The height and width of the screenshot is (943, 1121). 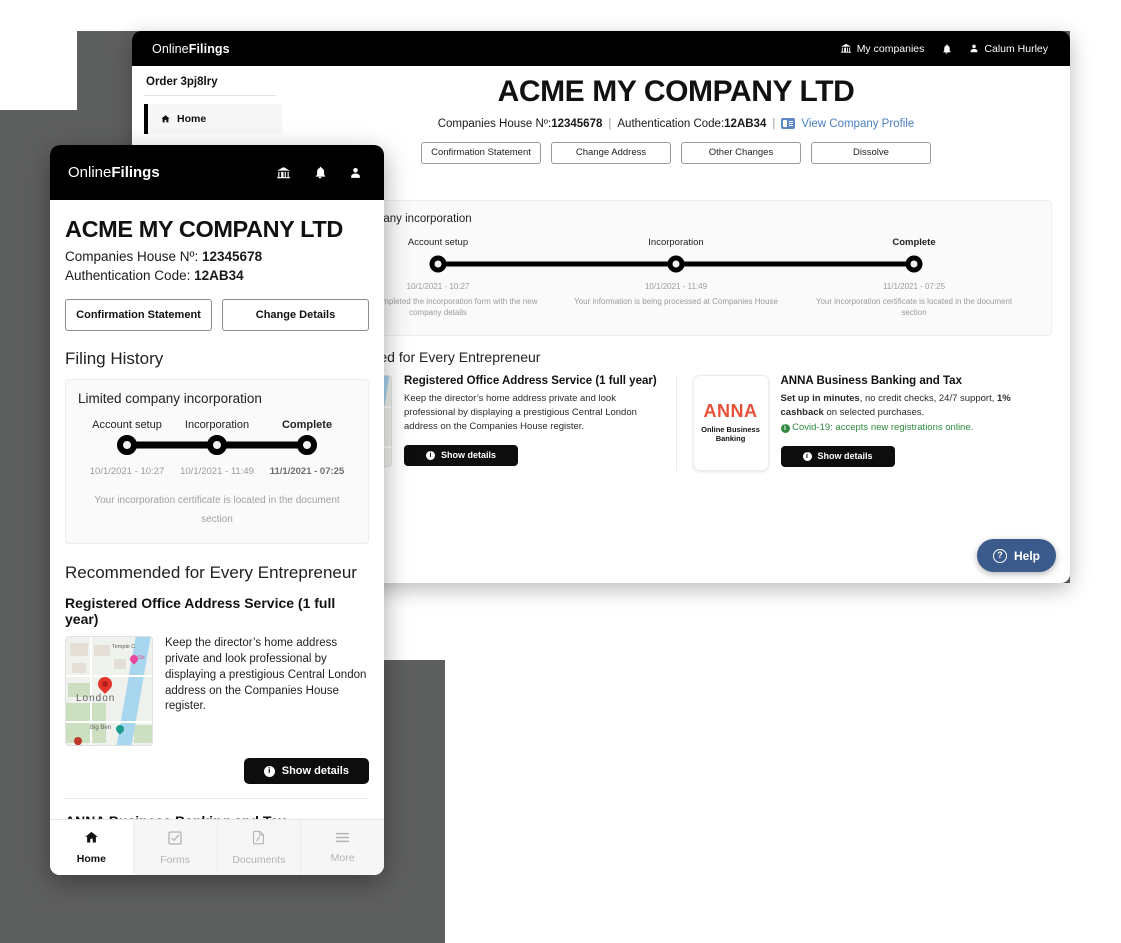 I want to click on anna-logo-card: ANNA Online Business Banking, so click(x=730, y=422).